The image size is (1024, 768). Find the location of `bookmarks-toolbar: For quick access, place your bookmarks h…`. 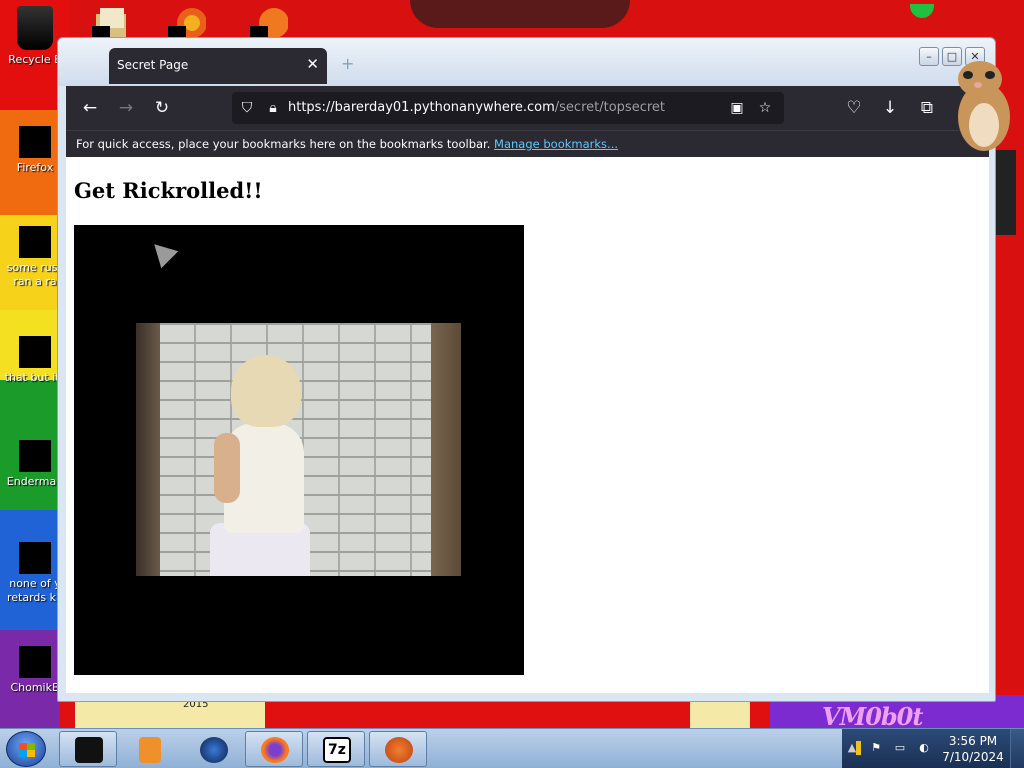

bookmarks-toolbar: For quick access, place your bookmarks h… is located at coordinates (527, 143).